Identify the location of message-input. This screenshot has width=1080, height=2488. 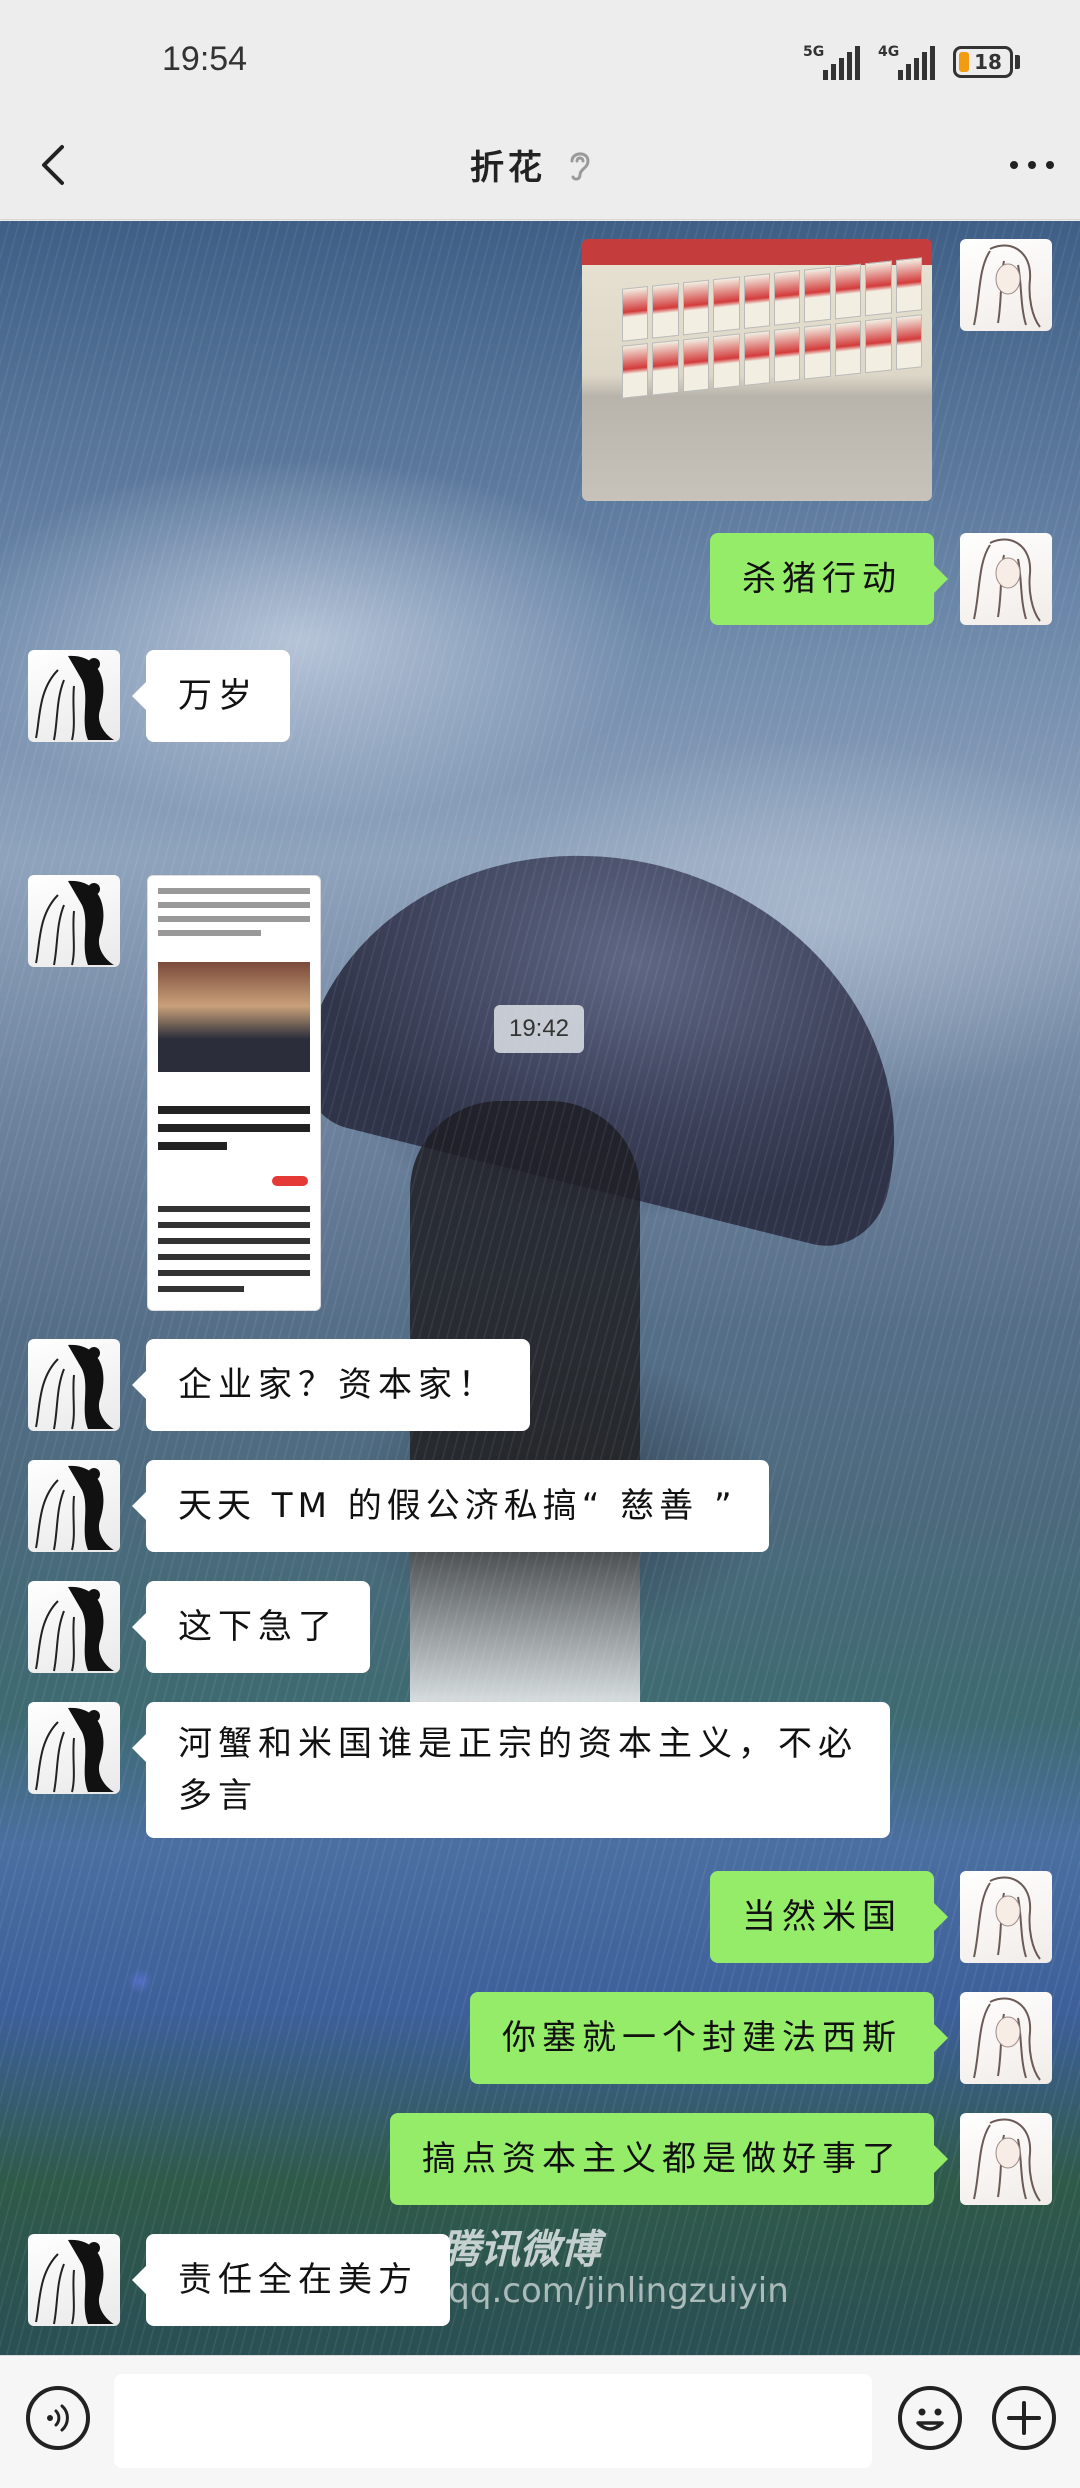
(493, 2421).